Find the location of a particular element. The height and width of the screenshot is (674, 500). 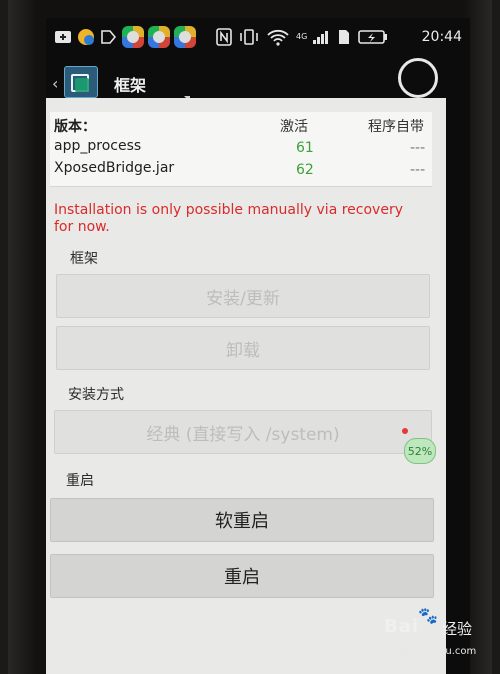

status-time: 20:44 is located at coordinates (441, 37).